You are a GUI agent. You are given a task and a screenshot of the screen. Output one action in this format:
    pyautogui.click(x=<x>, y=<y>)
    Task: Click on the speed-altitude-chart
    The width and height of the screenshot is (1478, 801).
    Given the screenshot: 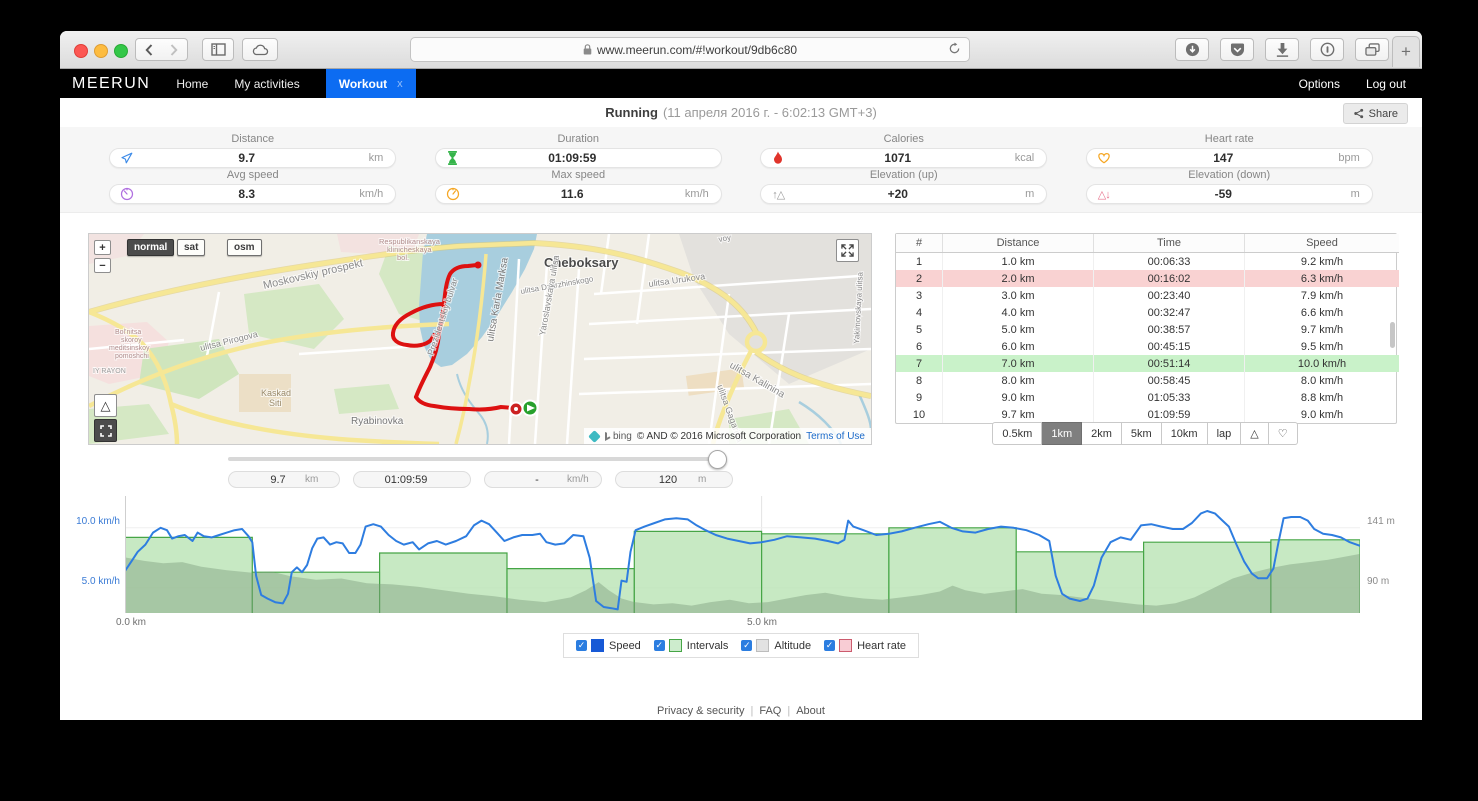 What is the action you would take?
    pyautogui.click(x=742, y=554)
    